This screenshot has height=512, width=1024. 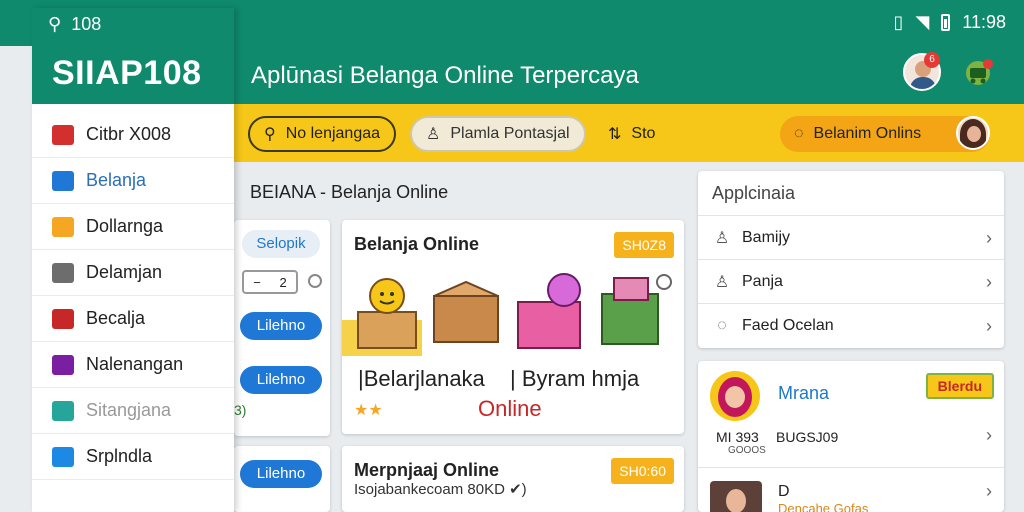 I want to click on section-title: BEIANA - Belanja Online, so click(x=349, y=192).